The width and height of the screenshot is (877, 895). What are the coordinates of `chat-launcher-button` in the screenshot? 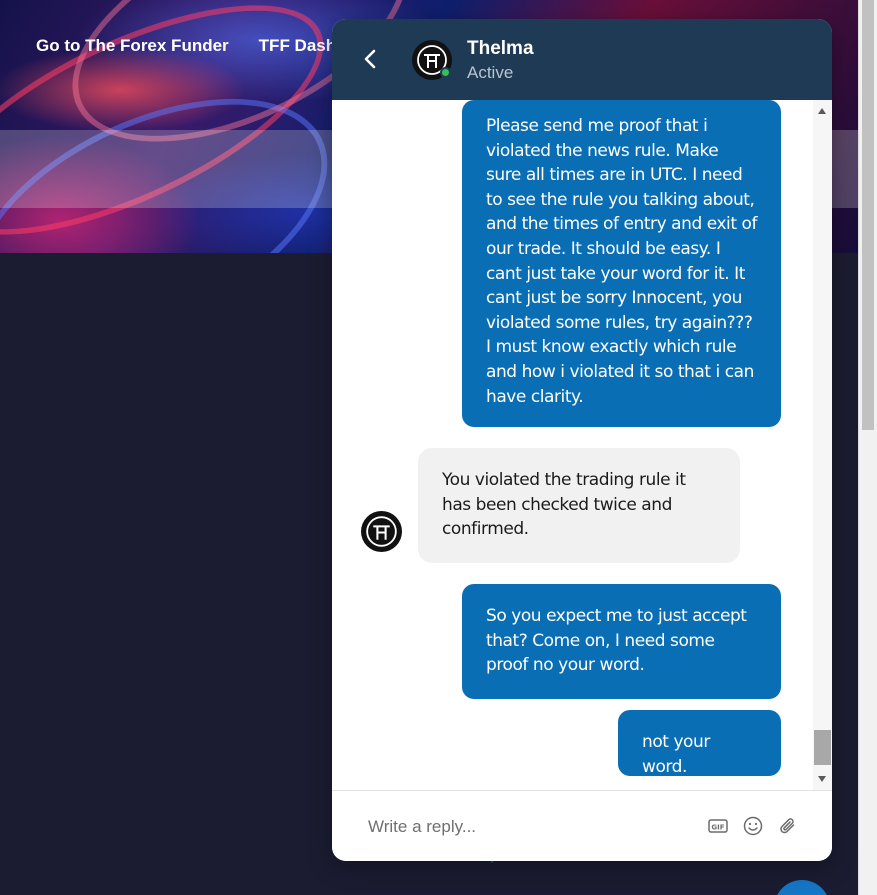 It's located at (802, 887).